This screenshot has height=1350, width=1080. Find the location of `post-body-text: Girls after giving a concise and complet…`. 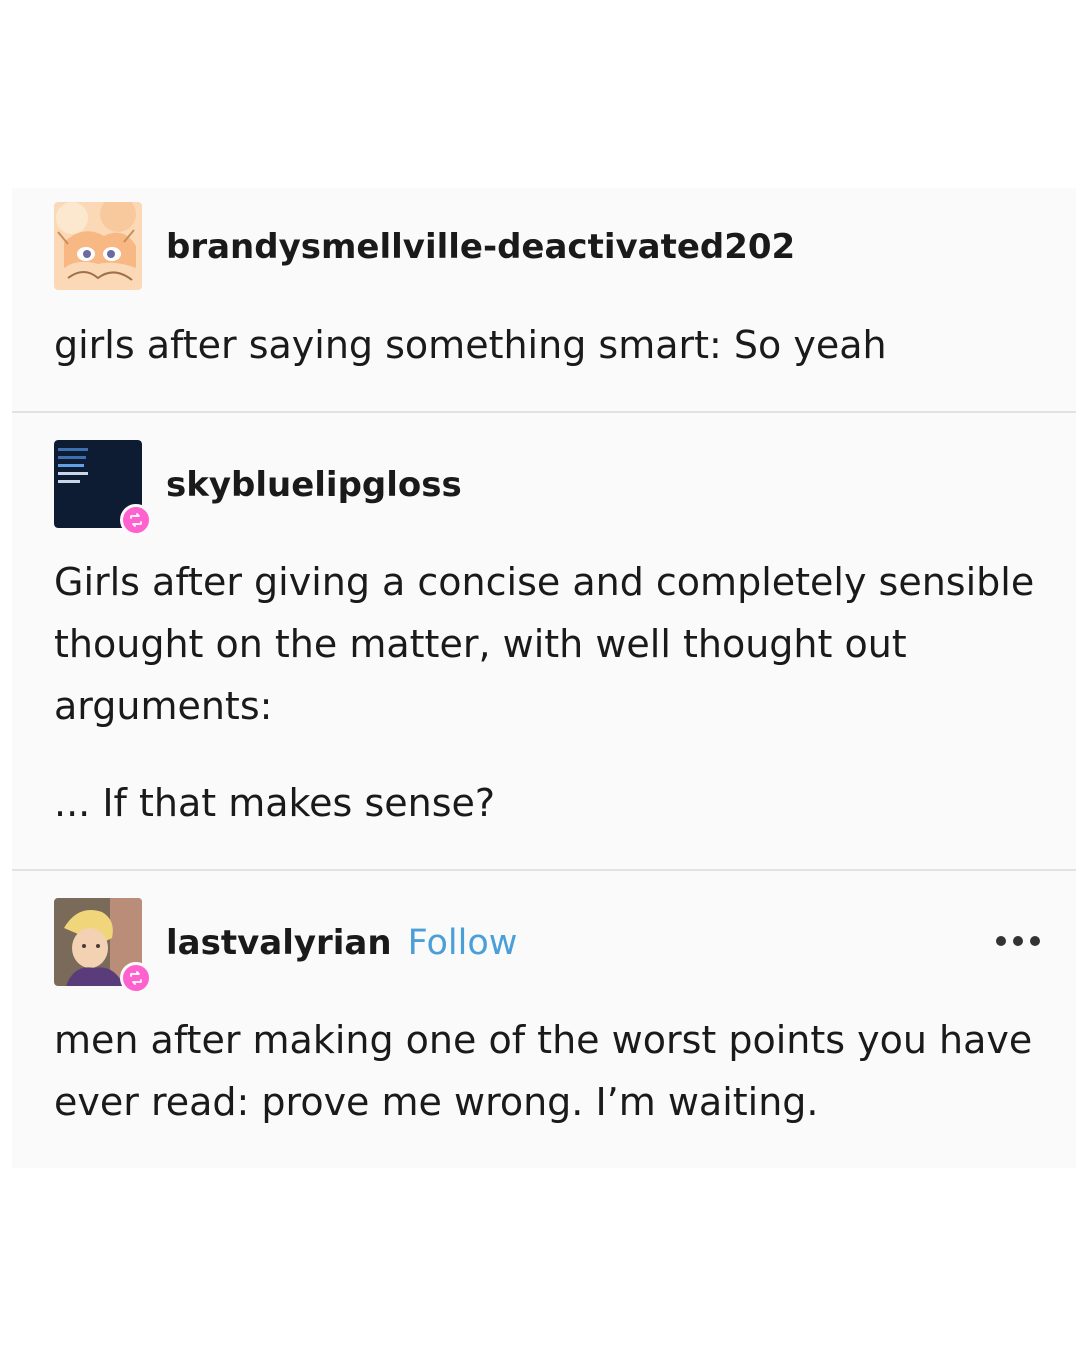

post-body-text: Girls after giving a concise and complet… is located at coordinates (544, 644).